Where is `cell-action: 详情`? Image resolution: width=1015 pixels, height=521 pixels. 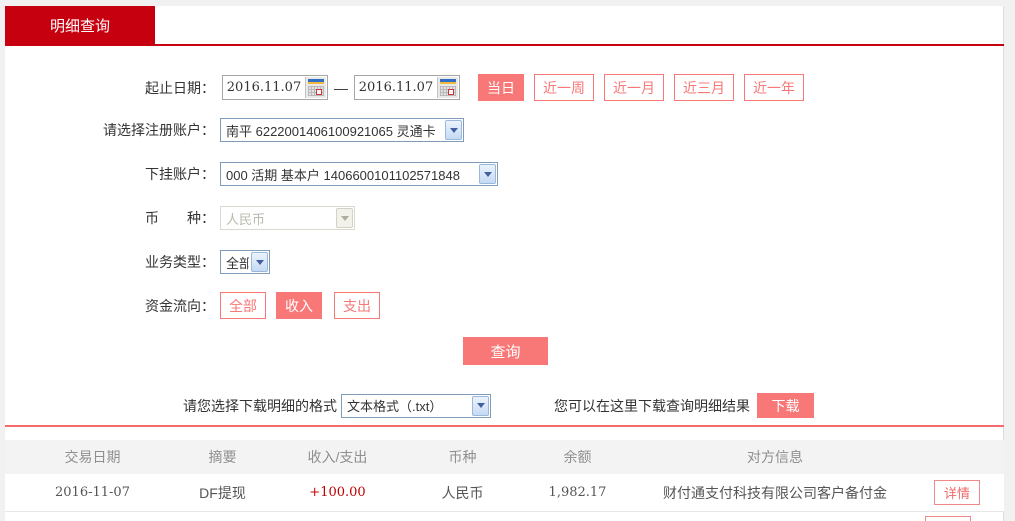
cell-action: 详情 is located at coordinates (957, 492).